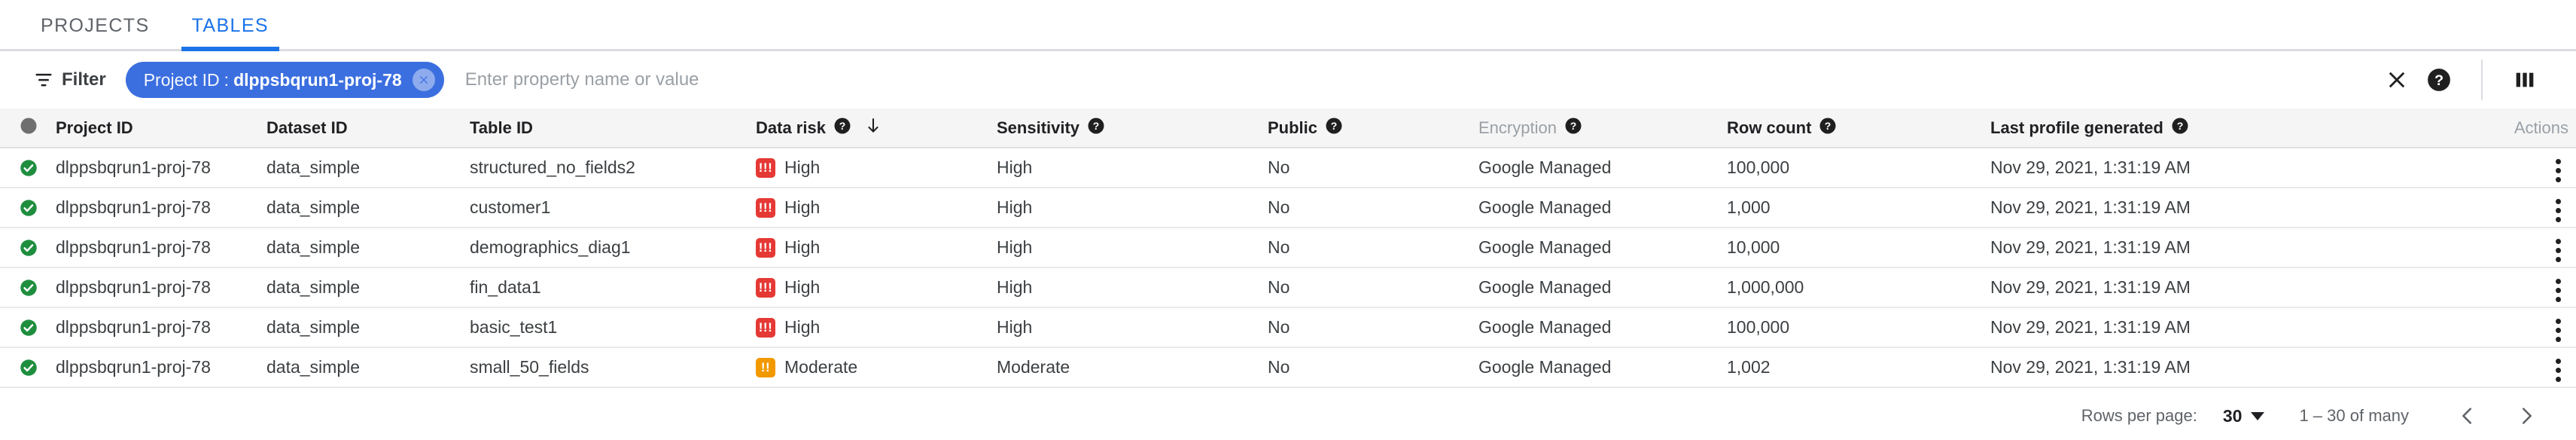 This screenshot has width=2576, height=440. I want to click on cell-sensitivity: High, so click(1125, 328).